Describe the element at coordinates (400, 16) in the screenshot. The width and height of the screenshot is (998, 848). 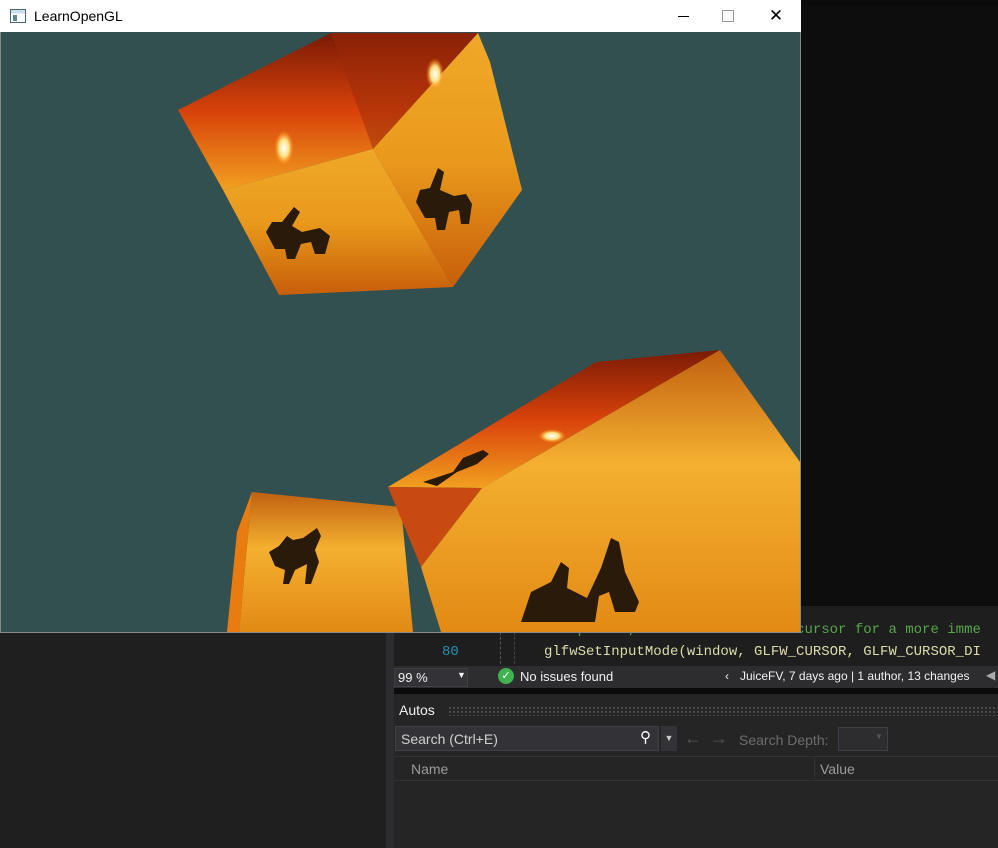
I see `window-titlebar: LearnOpenGL ✕` at that location.